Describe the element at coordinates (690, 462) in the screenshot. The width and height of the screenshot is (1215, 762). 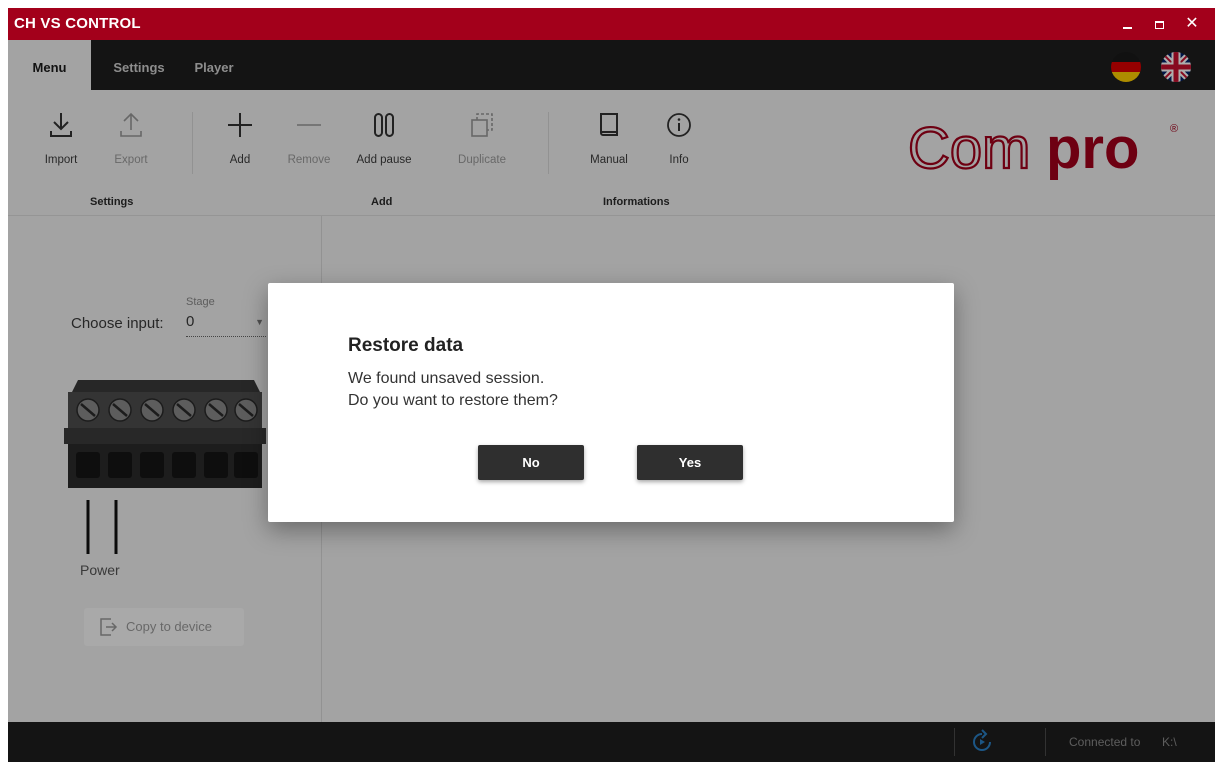
I see `yes-button: Yes` at that location.